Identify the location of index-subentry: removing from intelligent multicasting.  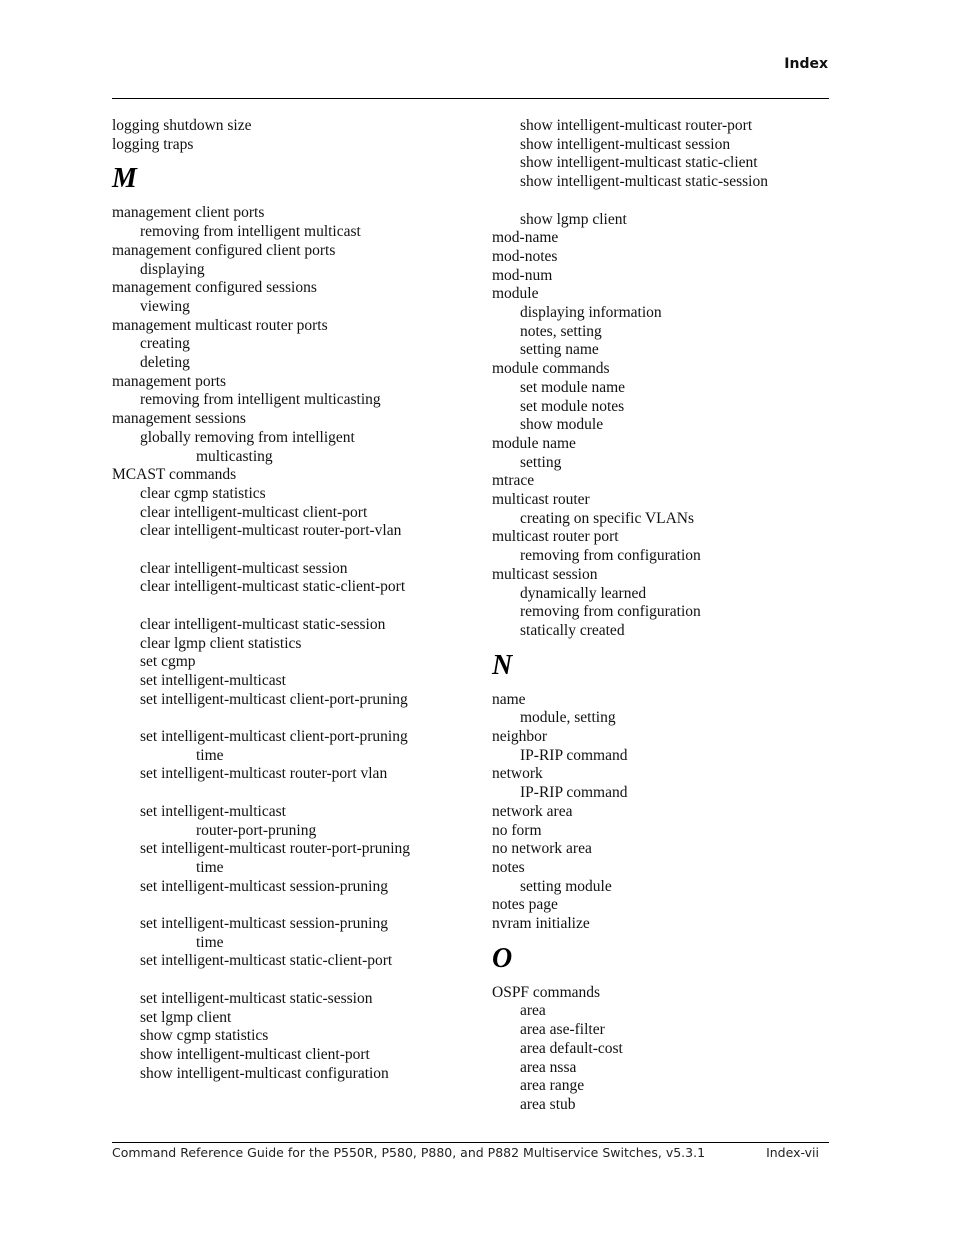
(260, 400).